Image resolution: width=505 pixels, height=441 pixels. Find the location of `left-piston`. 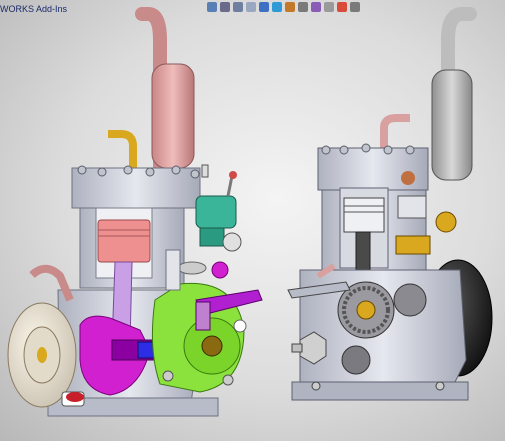

left-piston is located at coordinates (124, 241).